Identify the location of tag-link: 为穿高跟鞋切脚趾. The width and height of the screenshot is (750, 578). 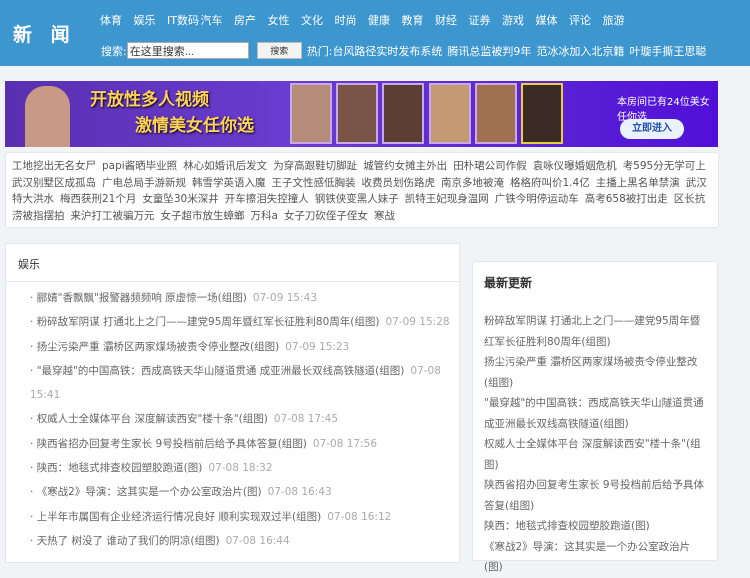
(315, 166).